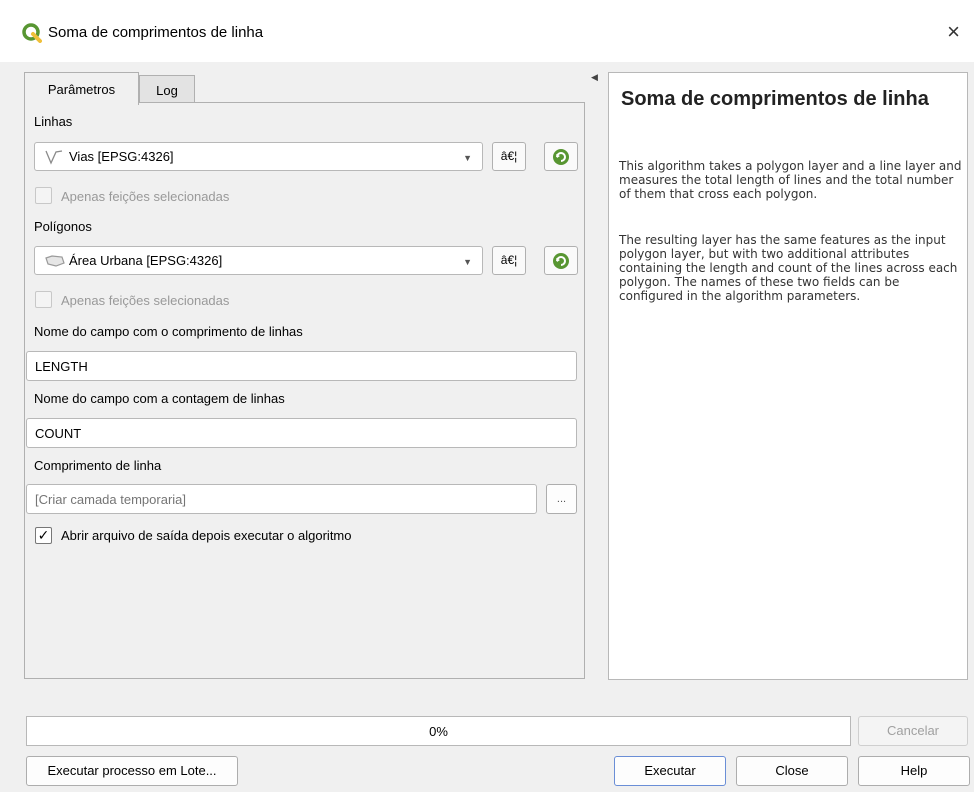 Image resolution: width=974 pixels, height=792 pixels. I want to click on tab-parametros: Parâmetros, so click(81, 88).